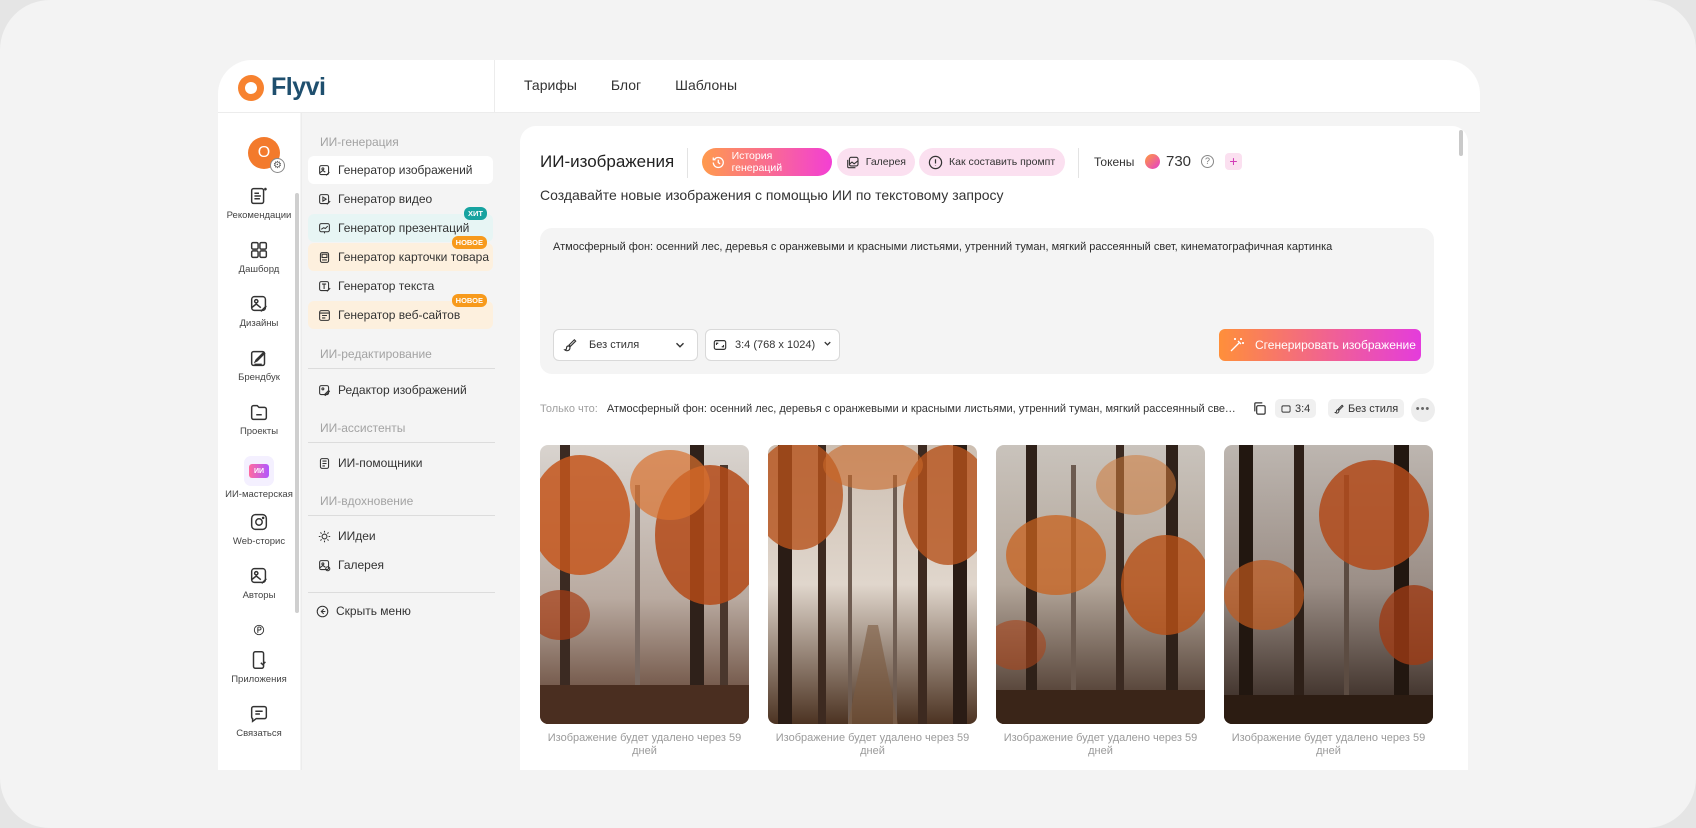 This screenshot has height=828, width=1696. What do you see at coordinates (359, 142) in the screenshot?
I see `section-ai-generation: ИИ-генерация` at bounding box center [359, 142].